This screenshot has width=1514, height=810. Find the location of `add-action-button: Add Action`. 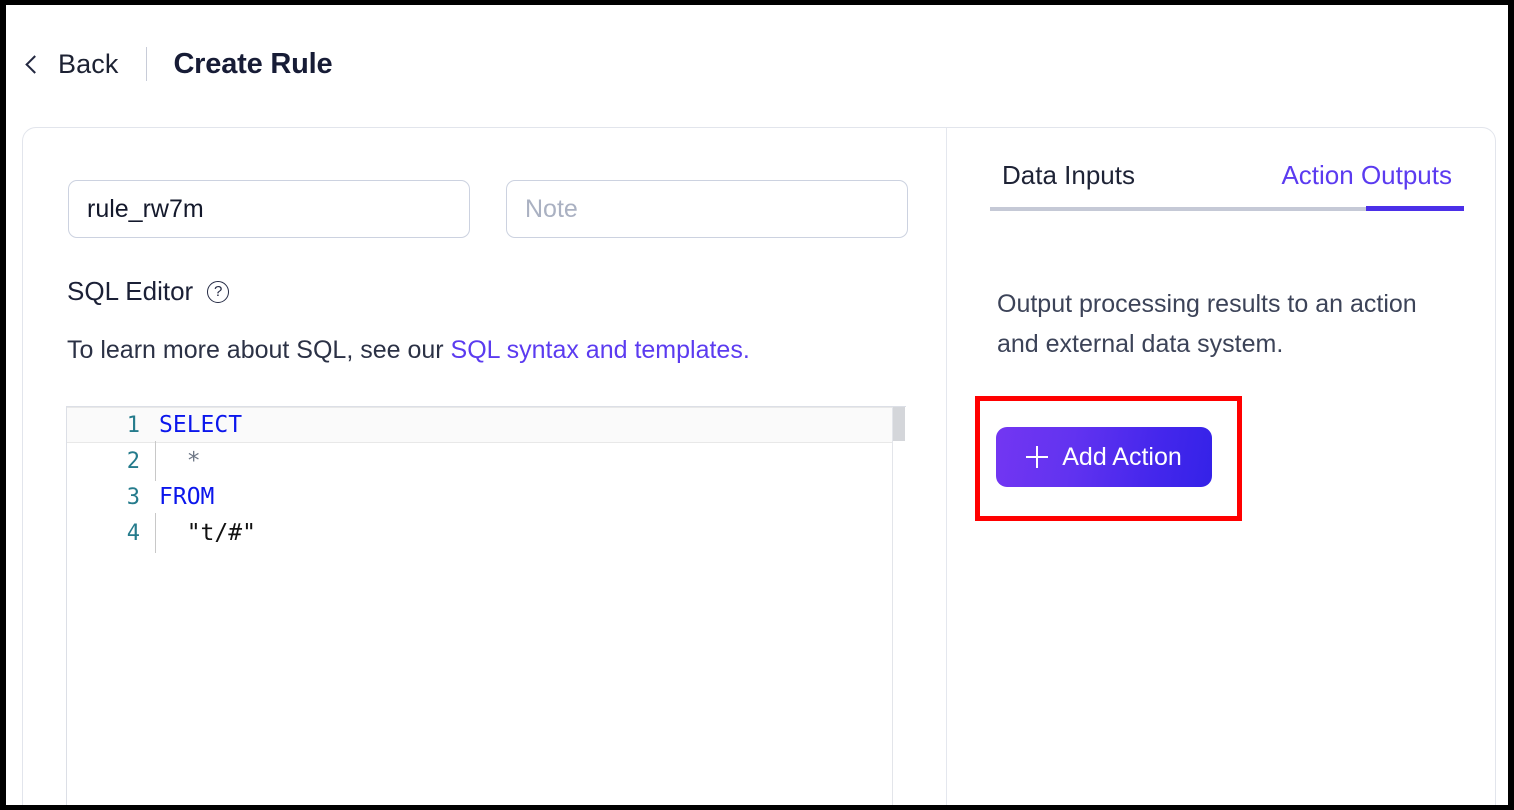

add-action-button: Add Action is located at coordinates (1104, 457).